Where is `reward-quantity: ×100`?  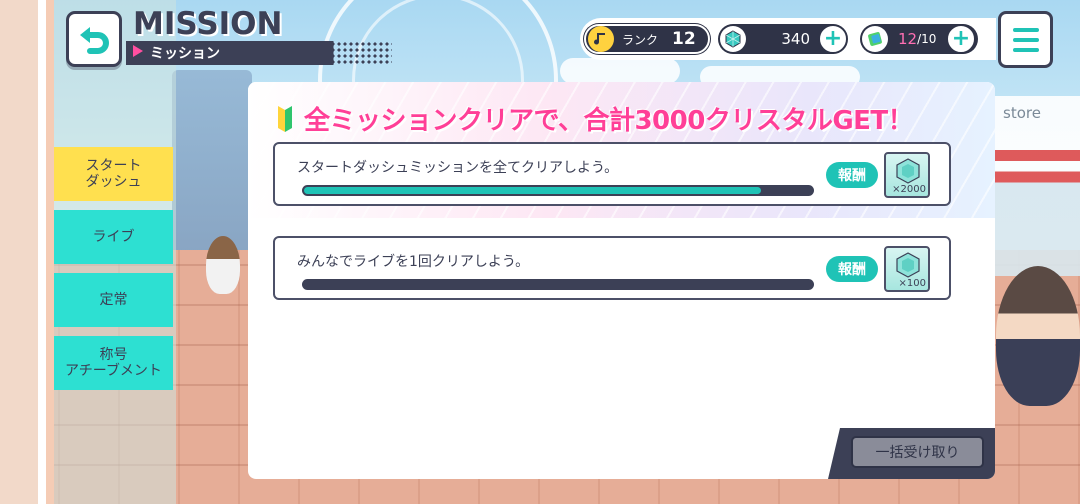
reward-quantity: ×100 is located at coordinates (912, 283).